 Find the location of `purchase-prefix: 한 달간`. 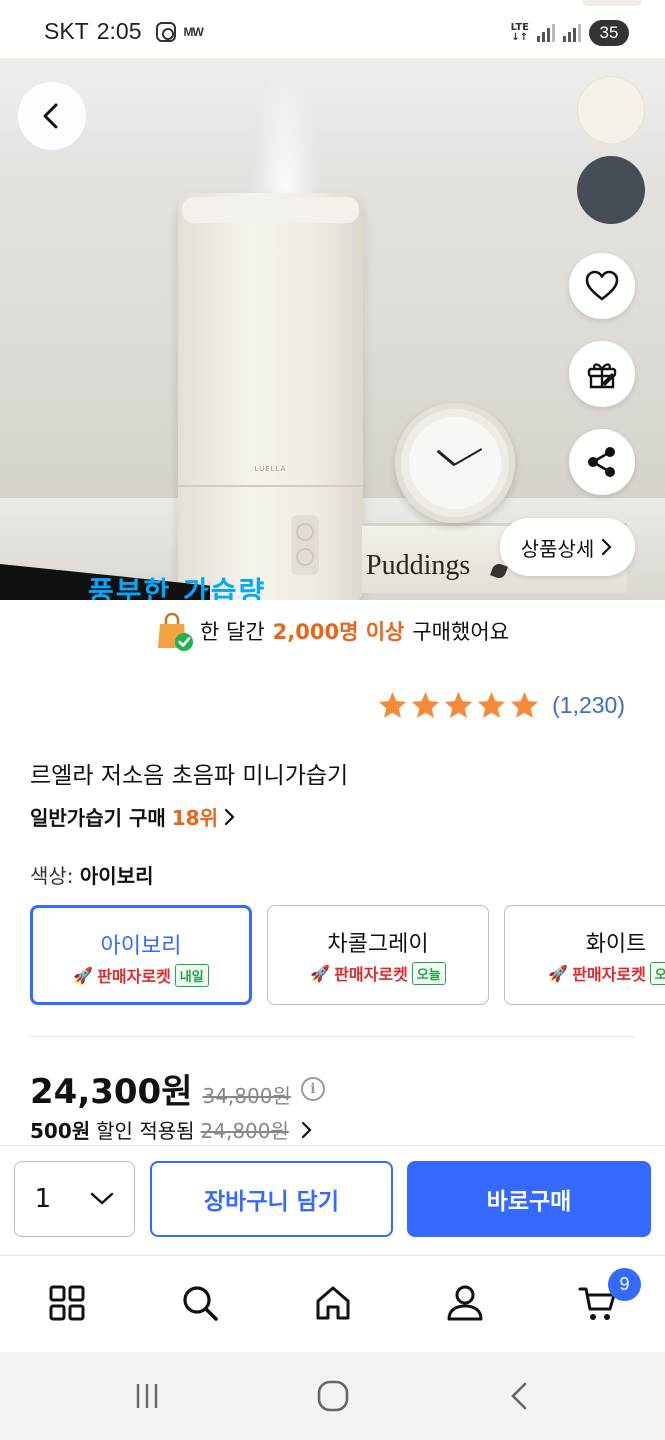

purchase-prefix: 한 달간 is located at coordinates (232, 632).